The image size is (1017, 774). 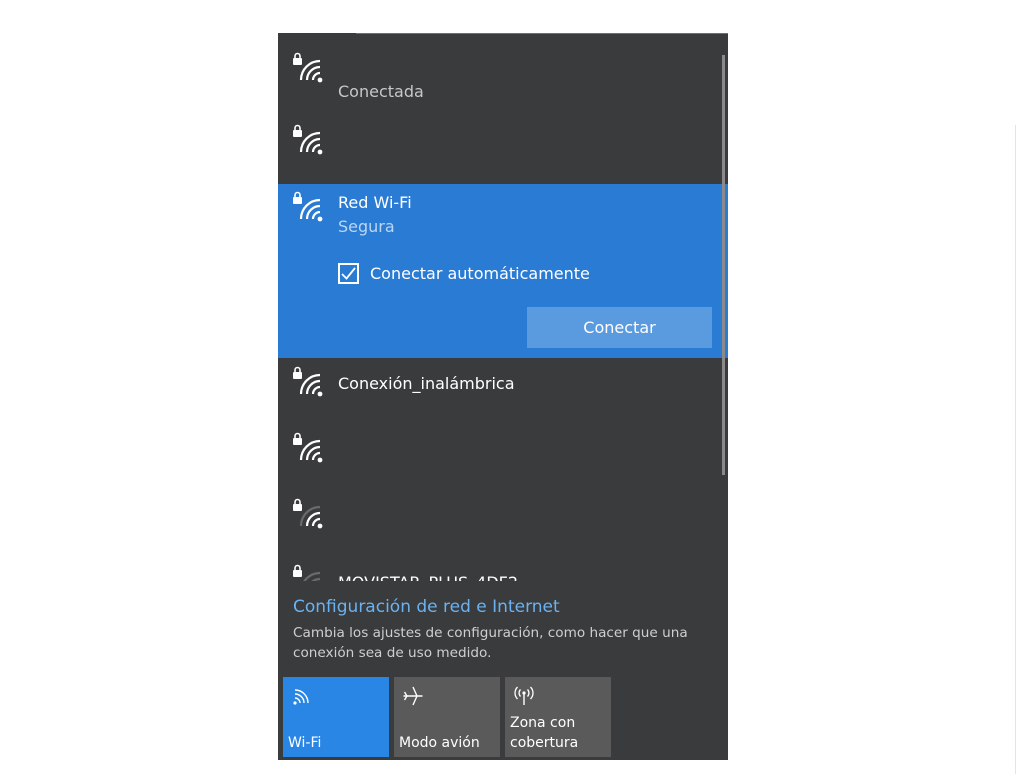 What do you see at coordinates (503, 72) in the screenshot?
I see `network-item-connected: Conectada` at bounding box center [503, 72].